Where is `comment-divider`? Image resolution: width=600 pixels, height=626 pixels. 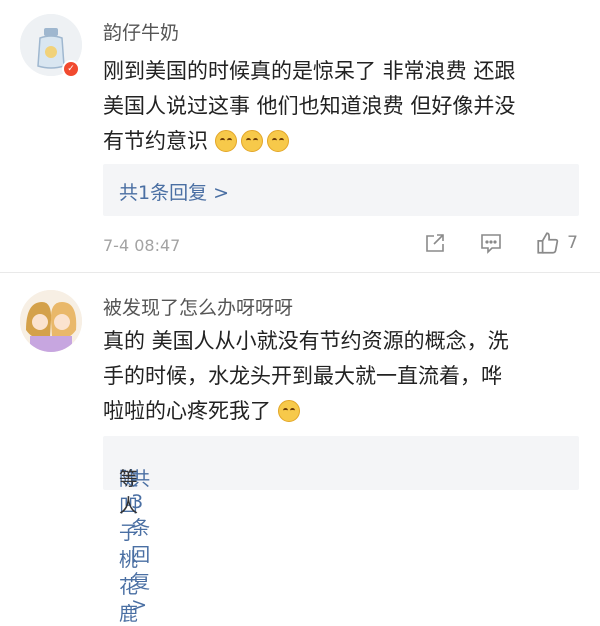
comment-divider is located at coordinates (300, 272).